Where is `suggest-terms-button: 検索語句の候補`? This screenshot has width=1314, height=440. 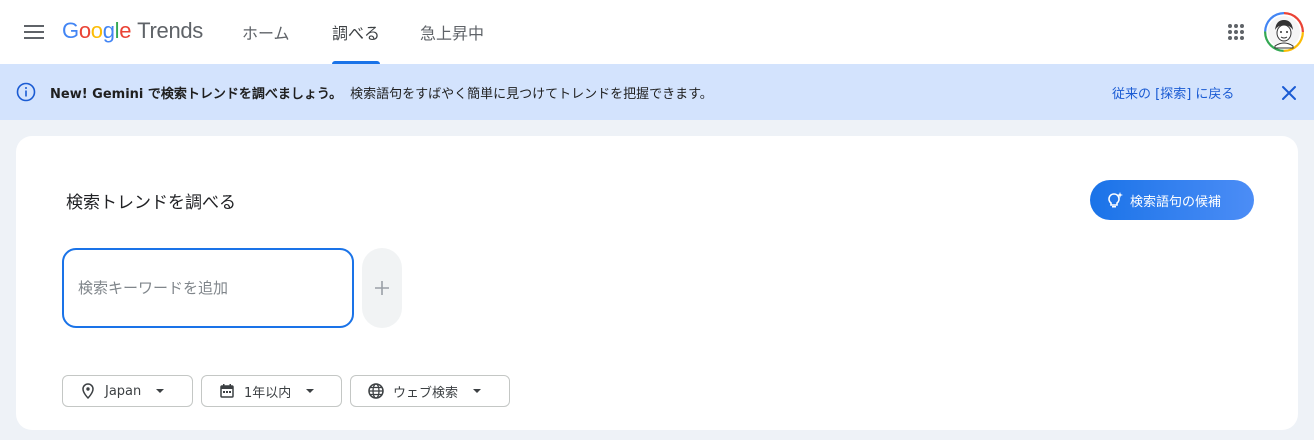
suggest-terms-button: 検索語句の候補 is located at coordinates (1172, 200).